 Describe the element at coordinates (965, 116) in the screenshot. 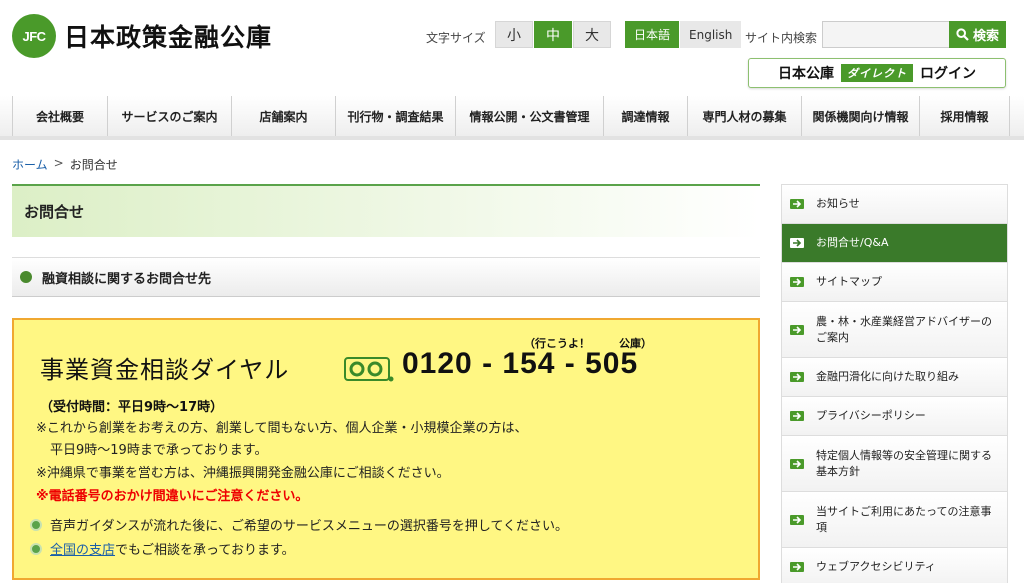

I see `nav-item-careers: 採用情報` at that location.